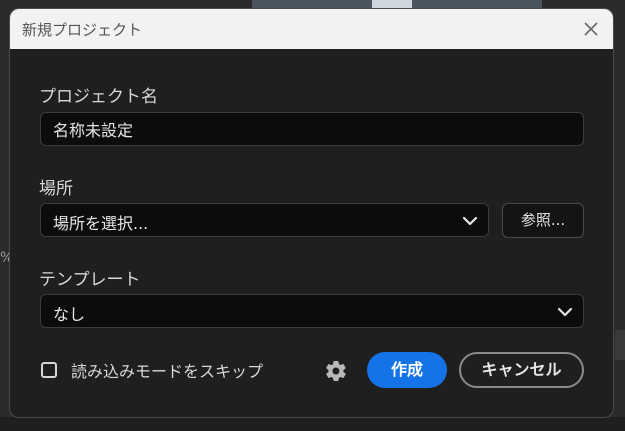  I want to click on skip-import-checkbox, so click(49, 370).